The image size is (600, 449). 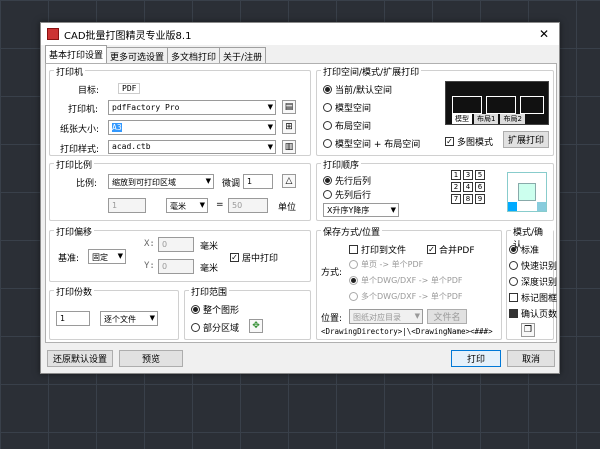 I want to click on space-model-label: 模型空间, so click(x=353, y=109).